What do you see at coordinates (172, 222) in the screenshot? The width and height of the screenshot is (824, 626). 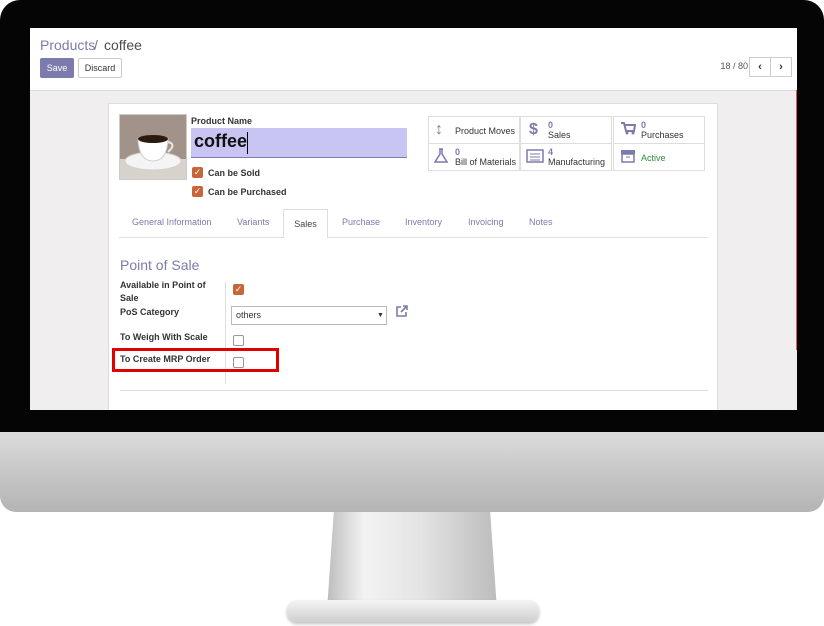 I see `tab-general-information: General Information` at bounding box center [172, 222].